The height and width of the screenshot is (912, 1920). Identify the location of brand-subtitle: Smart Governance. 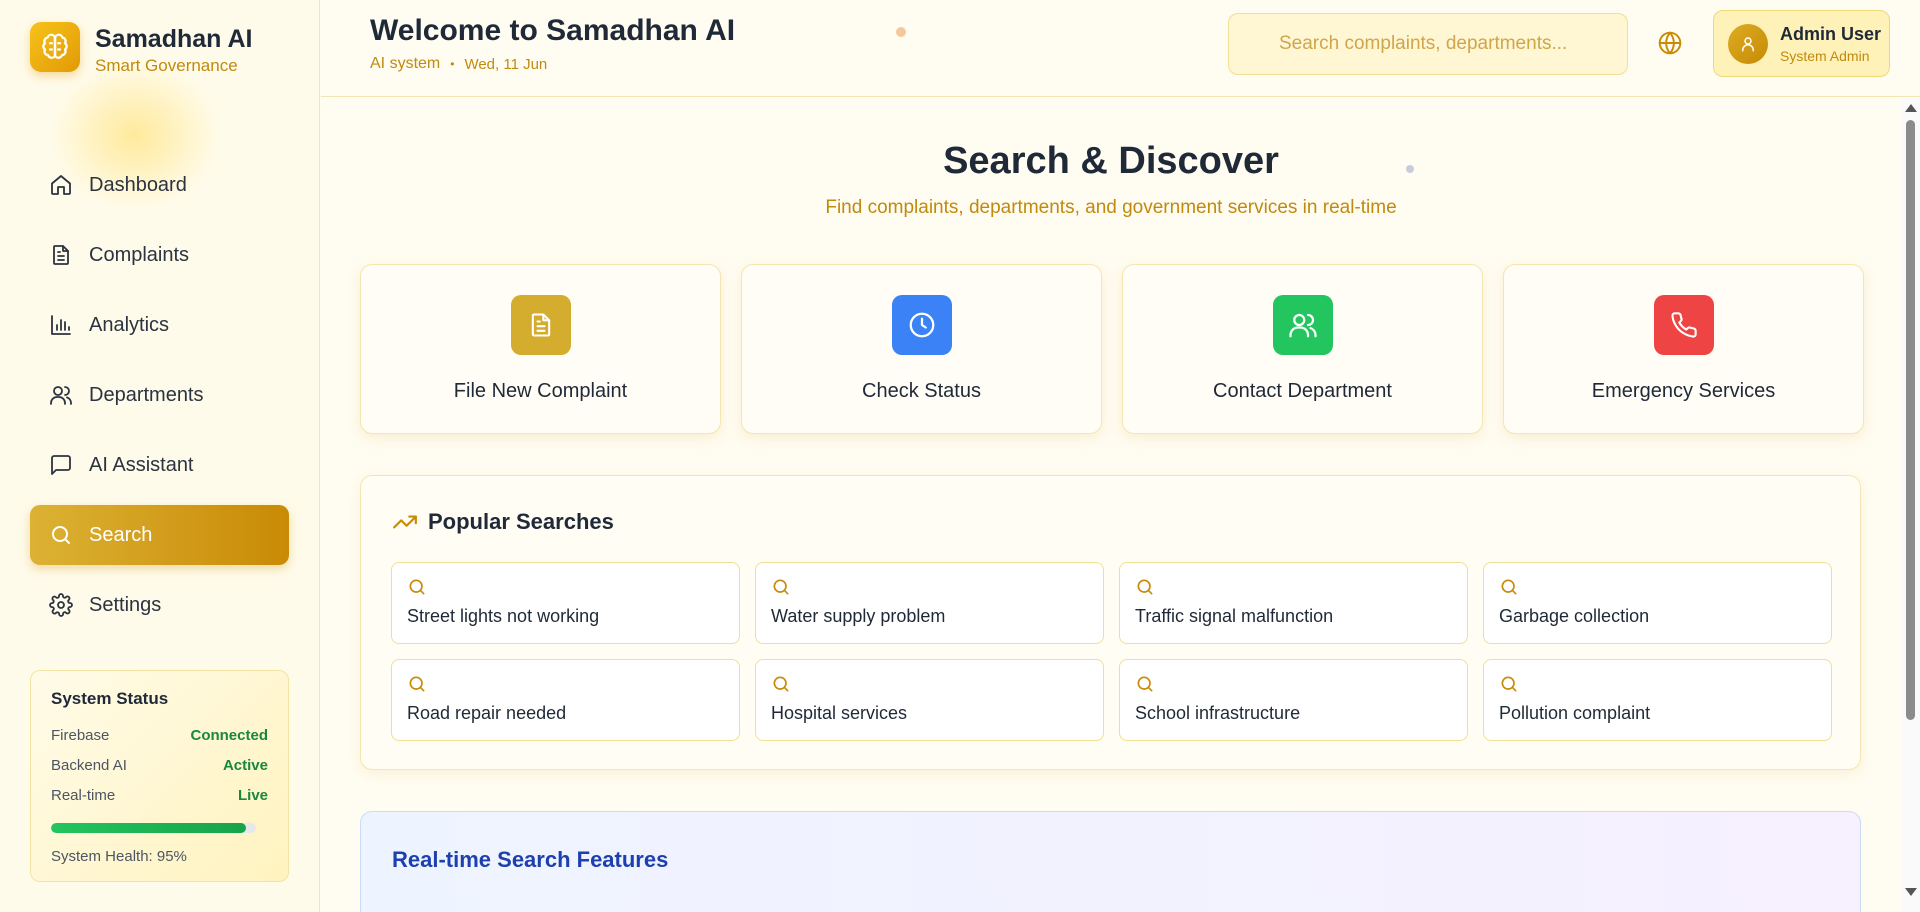
(166, 65).